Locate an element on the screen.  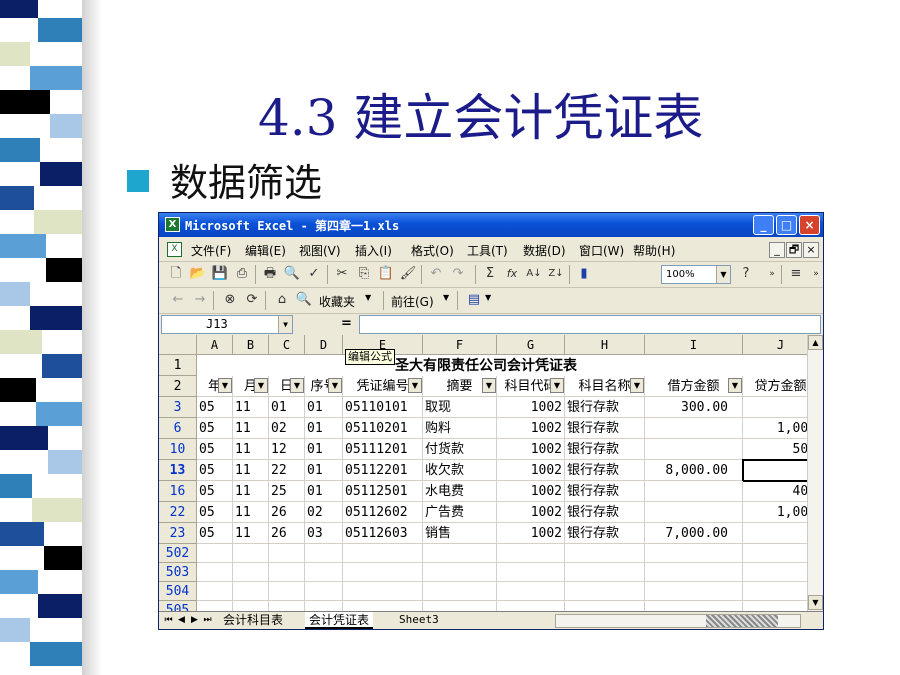
row-header: 10 is located at coordinates (178, 449).